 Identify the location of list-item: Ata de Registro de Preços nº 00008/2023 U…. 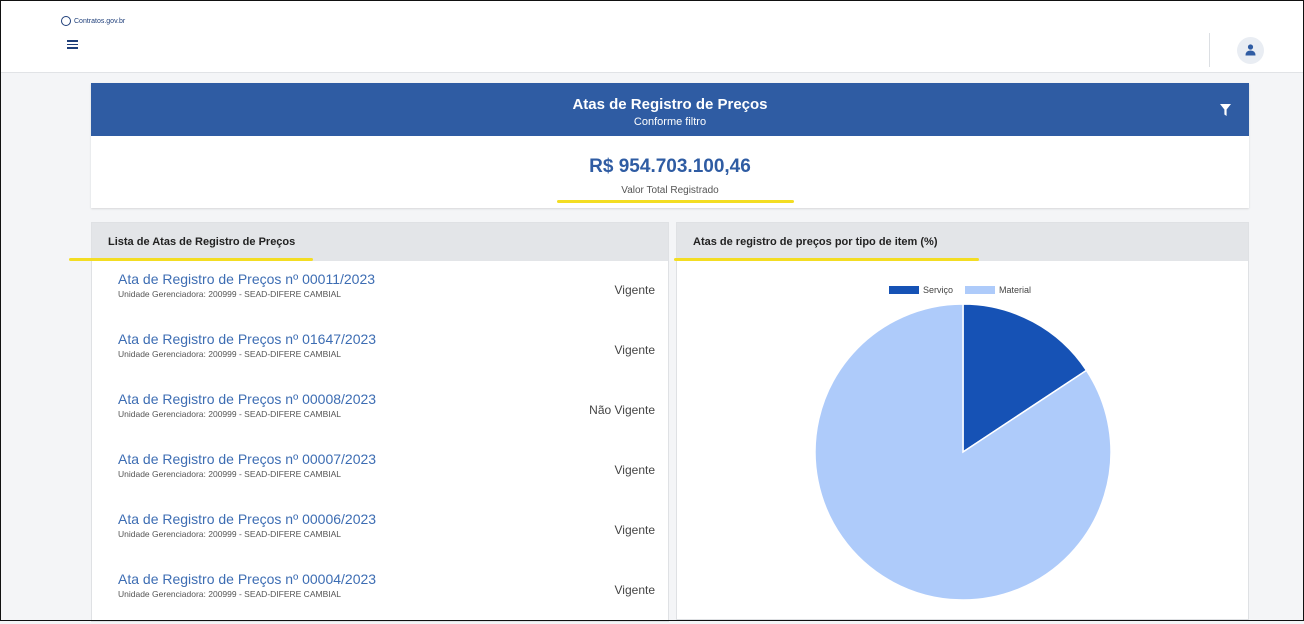
(380, 414).